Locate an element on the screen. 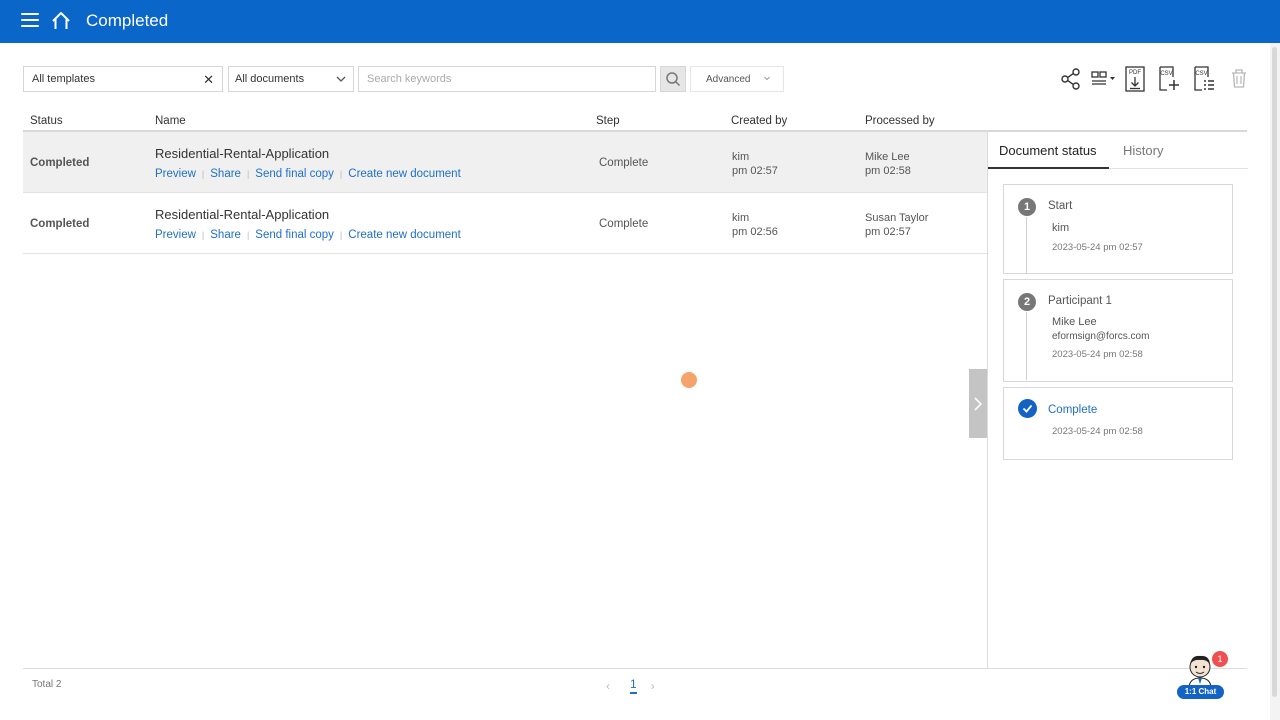 The image size is (1280, 720). column-processed-by: Processed by is located at coordinates (900, 121).